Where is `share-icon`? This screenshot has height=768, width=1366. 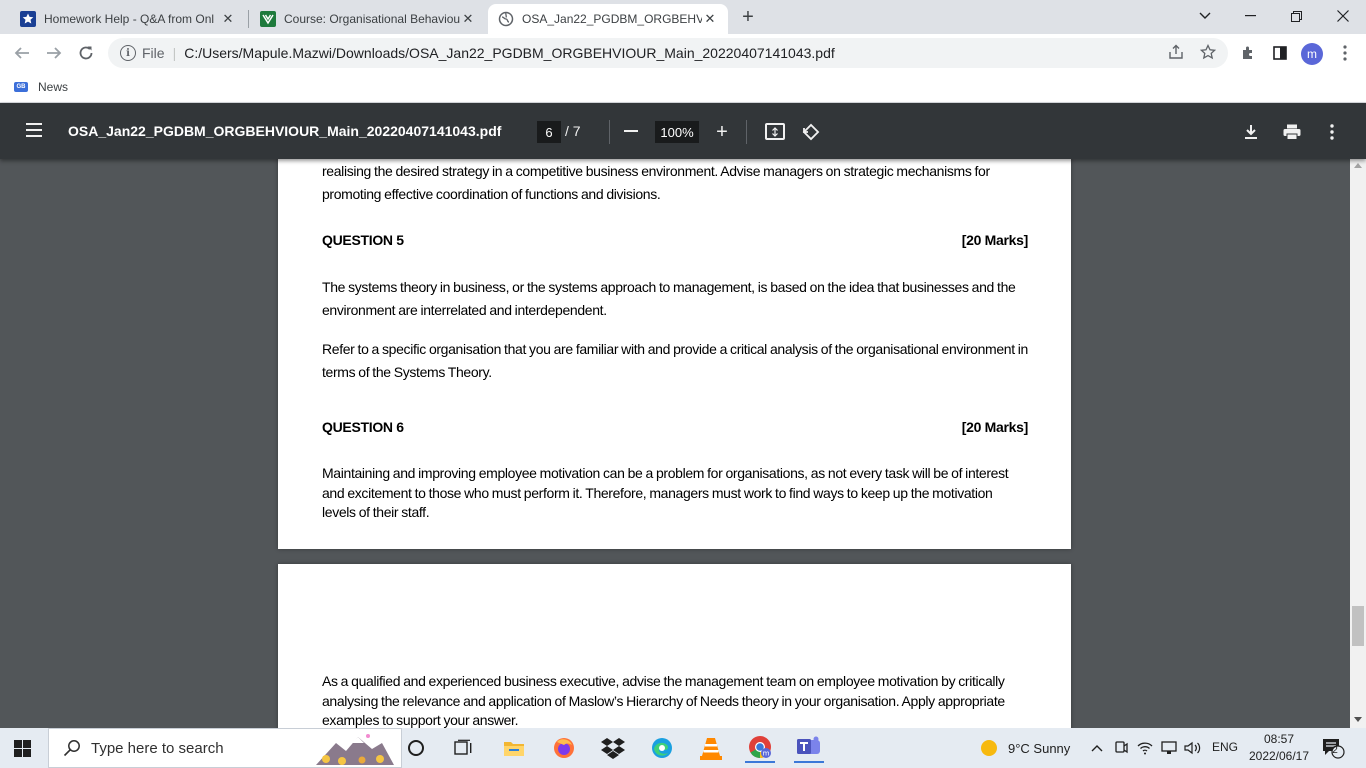
share-icon is located at coordinates (1176, 52).